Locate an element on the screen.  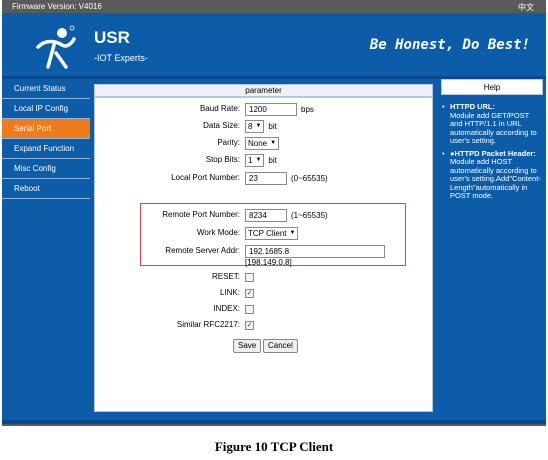
language-link: 中文 is located at coordinates (526, 7).